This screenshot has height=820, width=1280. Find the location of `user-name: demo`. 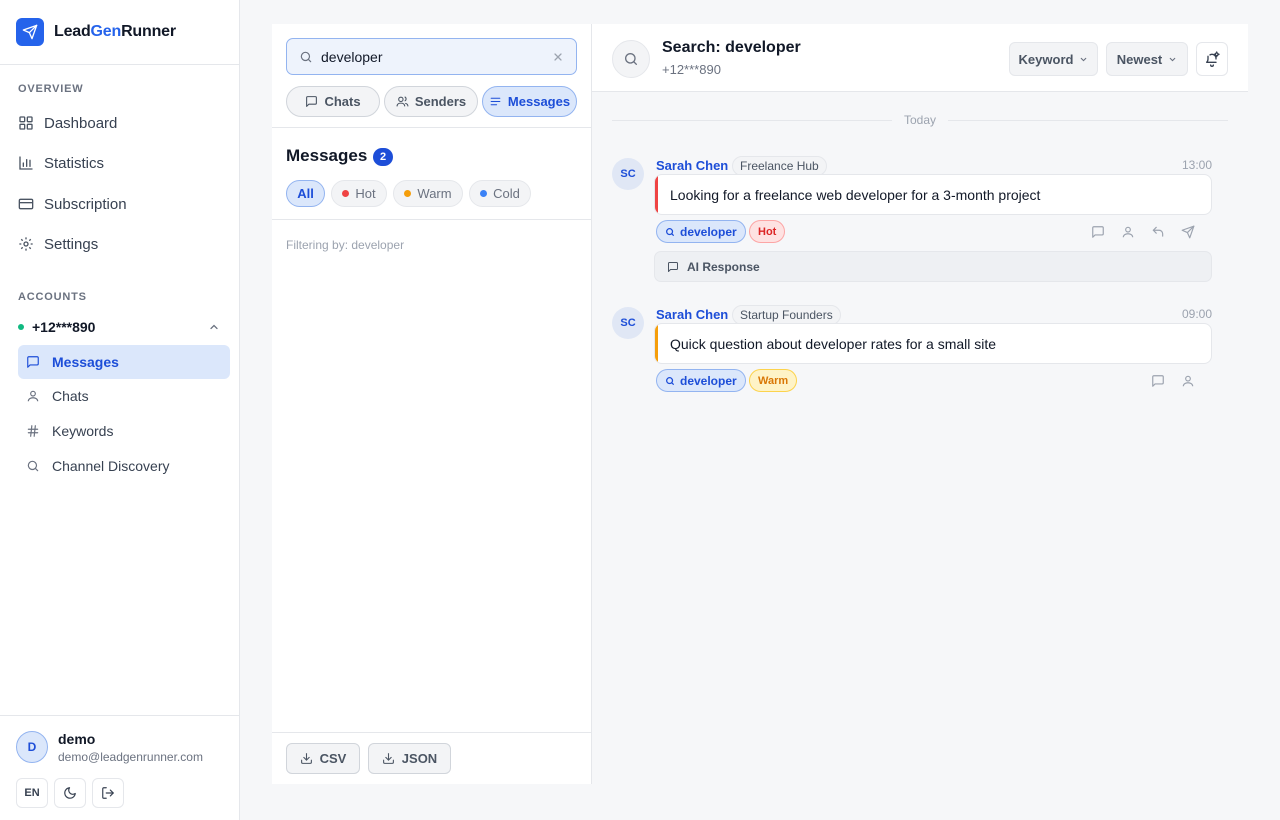

user-name: demo is located at coordinates (77, 739).